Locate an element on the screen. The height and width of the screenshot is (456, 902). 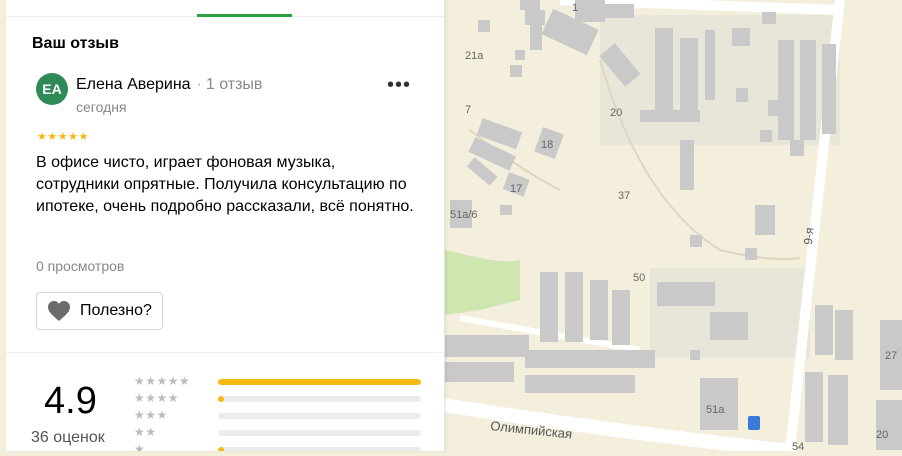
map-label-27: 27 is located at coordinates (891, 356).